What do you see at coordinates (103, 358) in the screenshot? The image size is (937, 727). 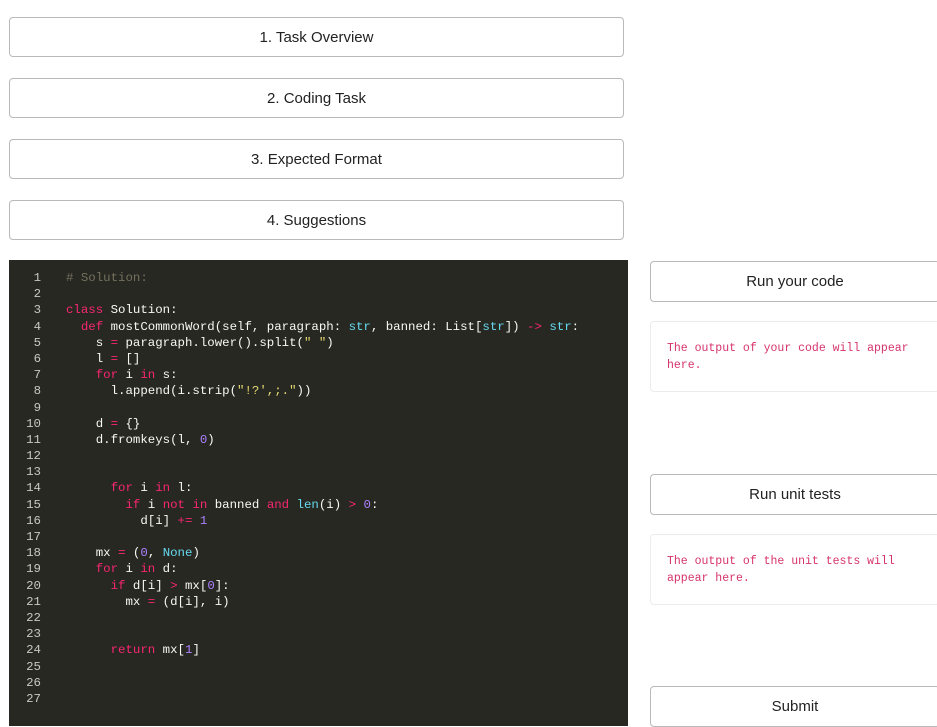 I see `code-line: l = []` at bounding box center [103, 358].